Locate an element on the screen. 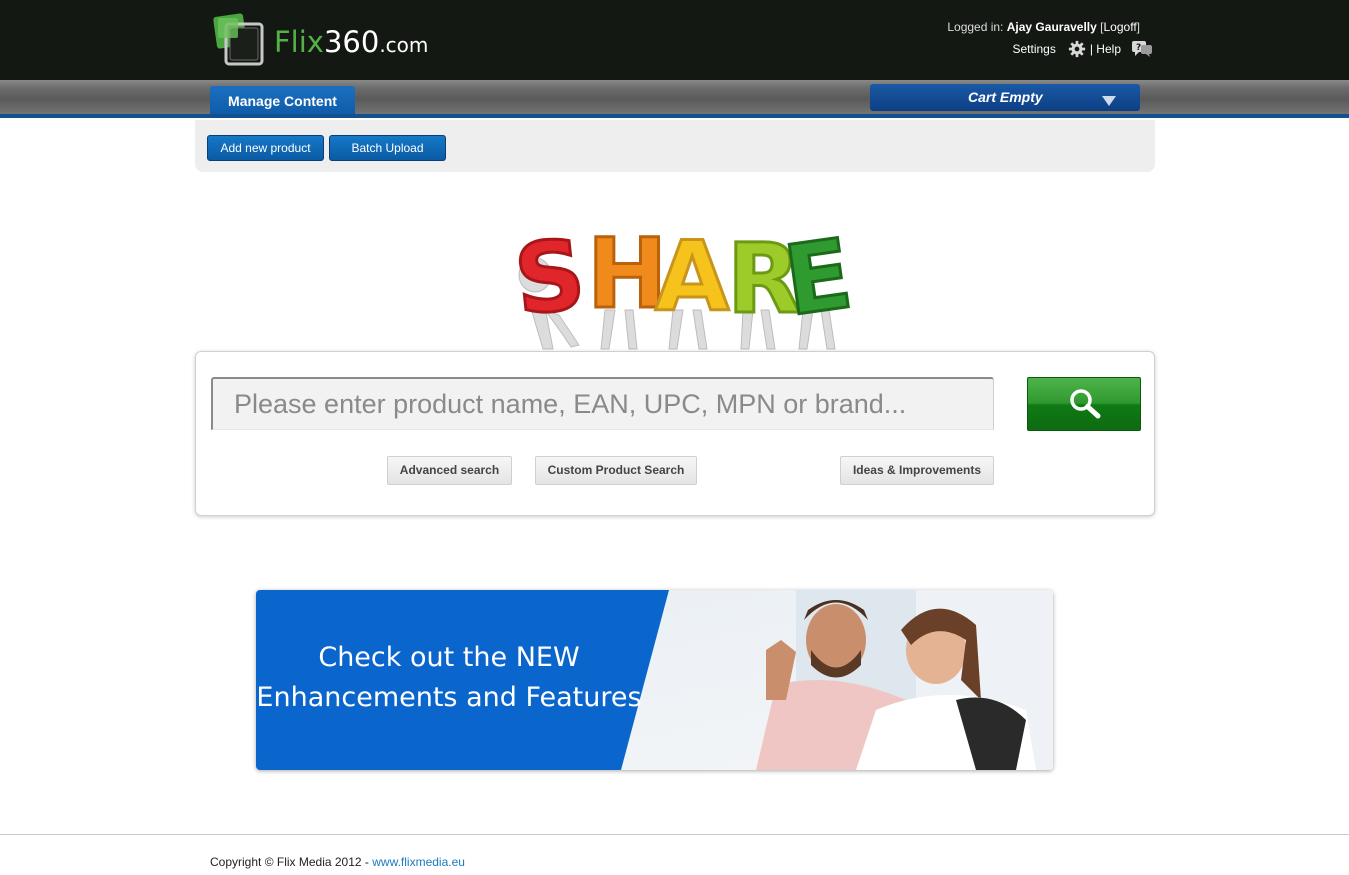 The height and width of the screenshot is (875, 1349). logoff-link: Logoff is located at coordinates (1120, 27).